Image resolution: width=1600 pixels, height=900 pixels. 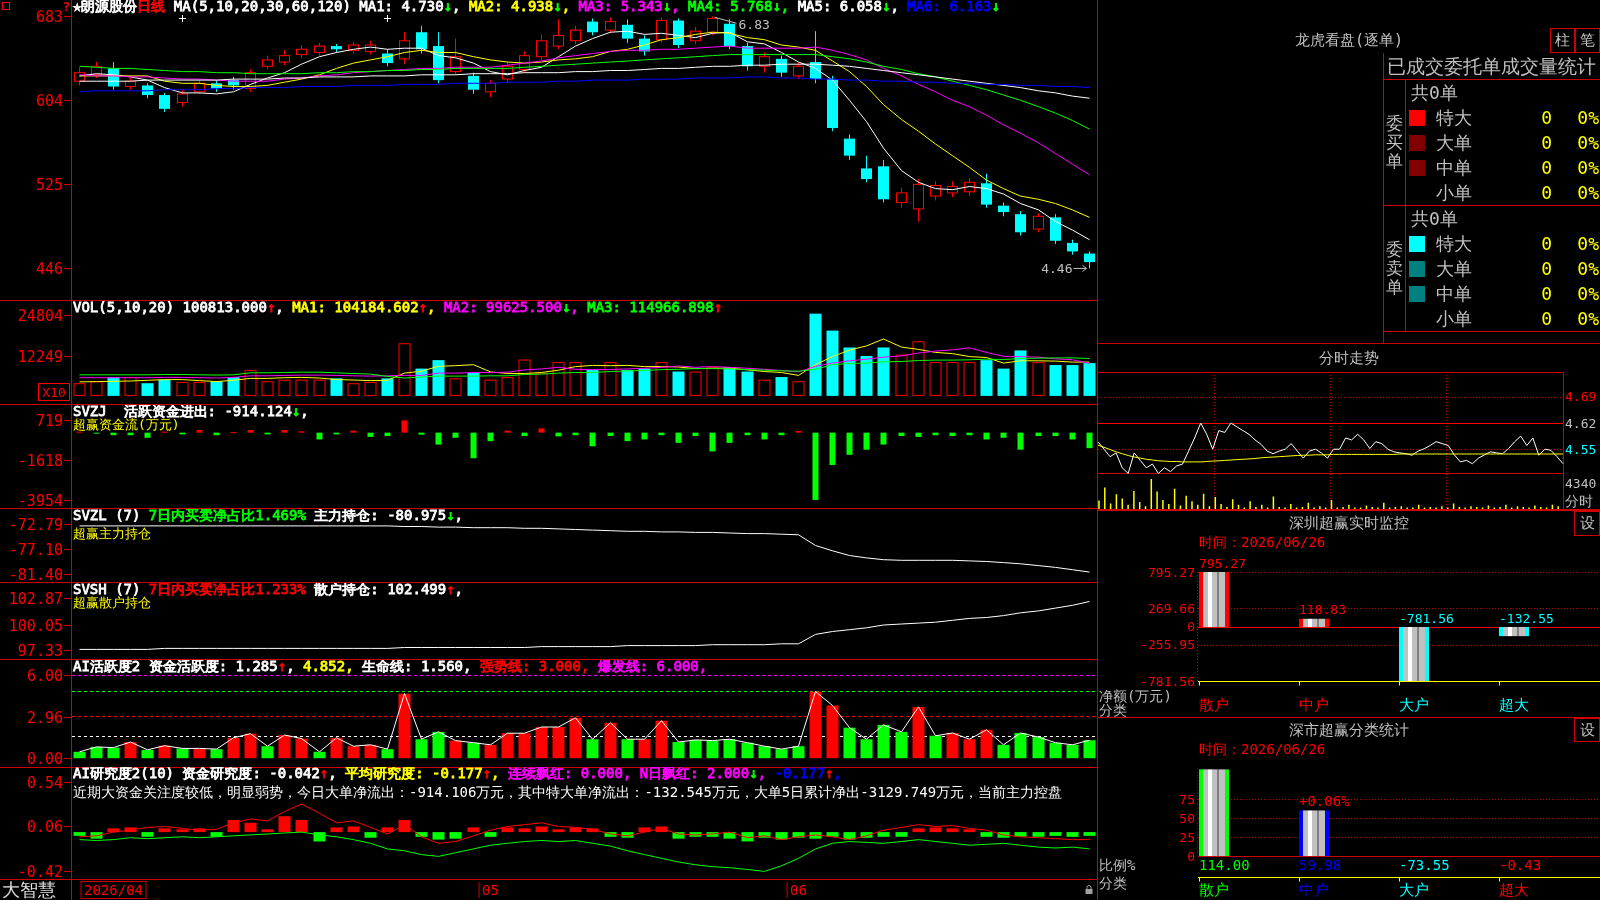 What do you see at coordinates (1394, 268) in the screenshot?
I see `group-label: 委卖单` at bounding box center [1394, 268].